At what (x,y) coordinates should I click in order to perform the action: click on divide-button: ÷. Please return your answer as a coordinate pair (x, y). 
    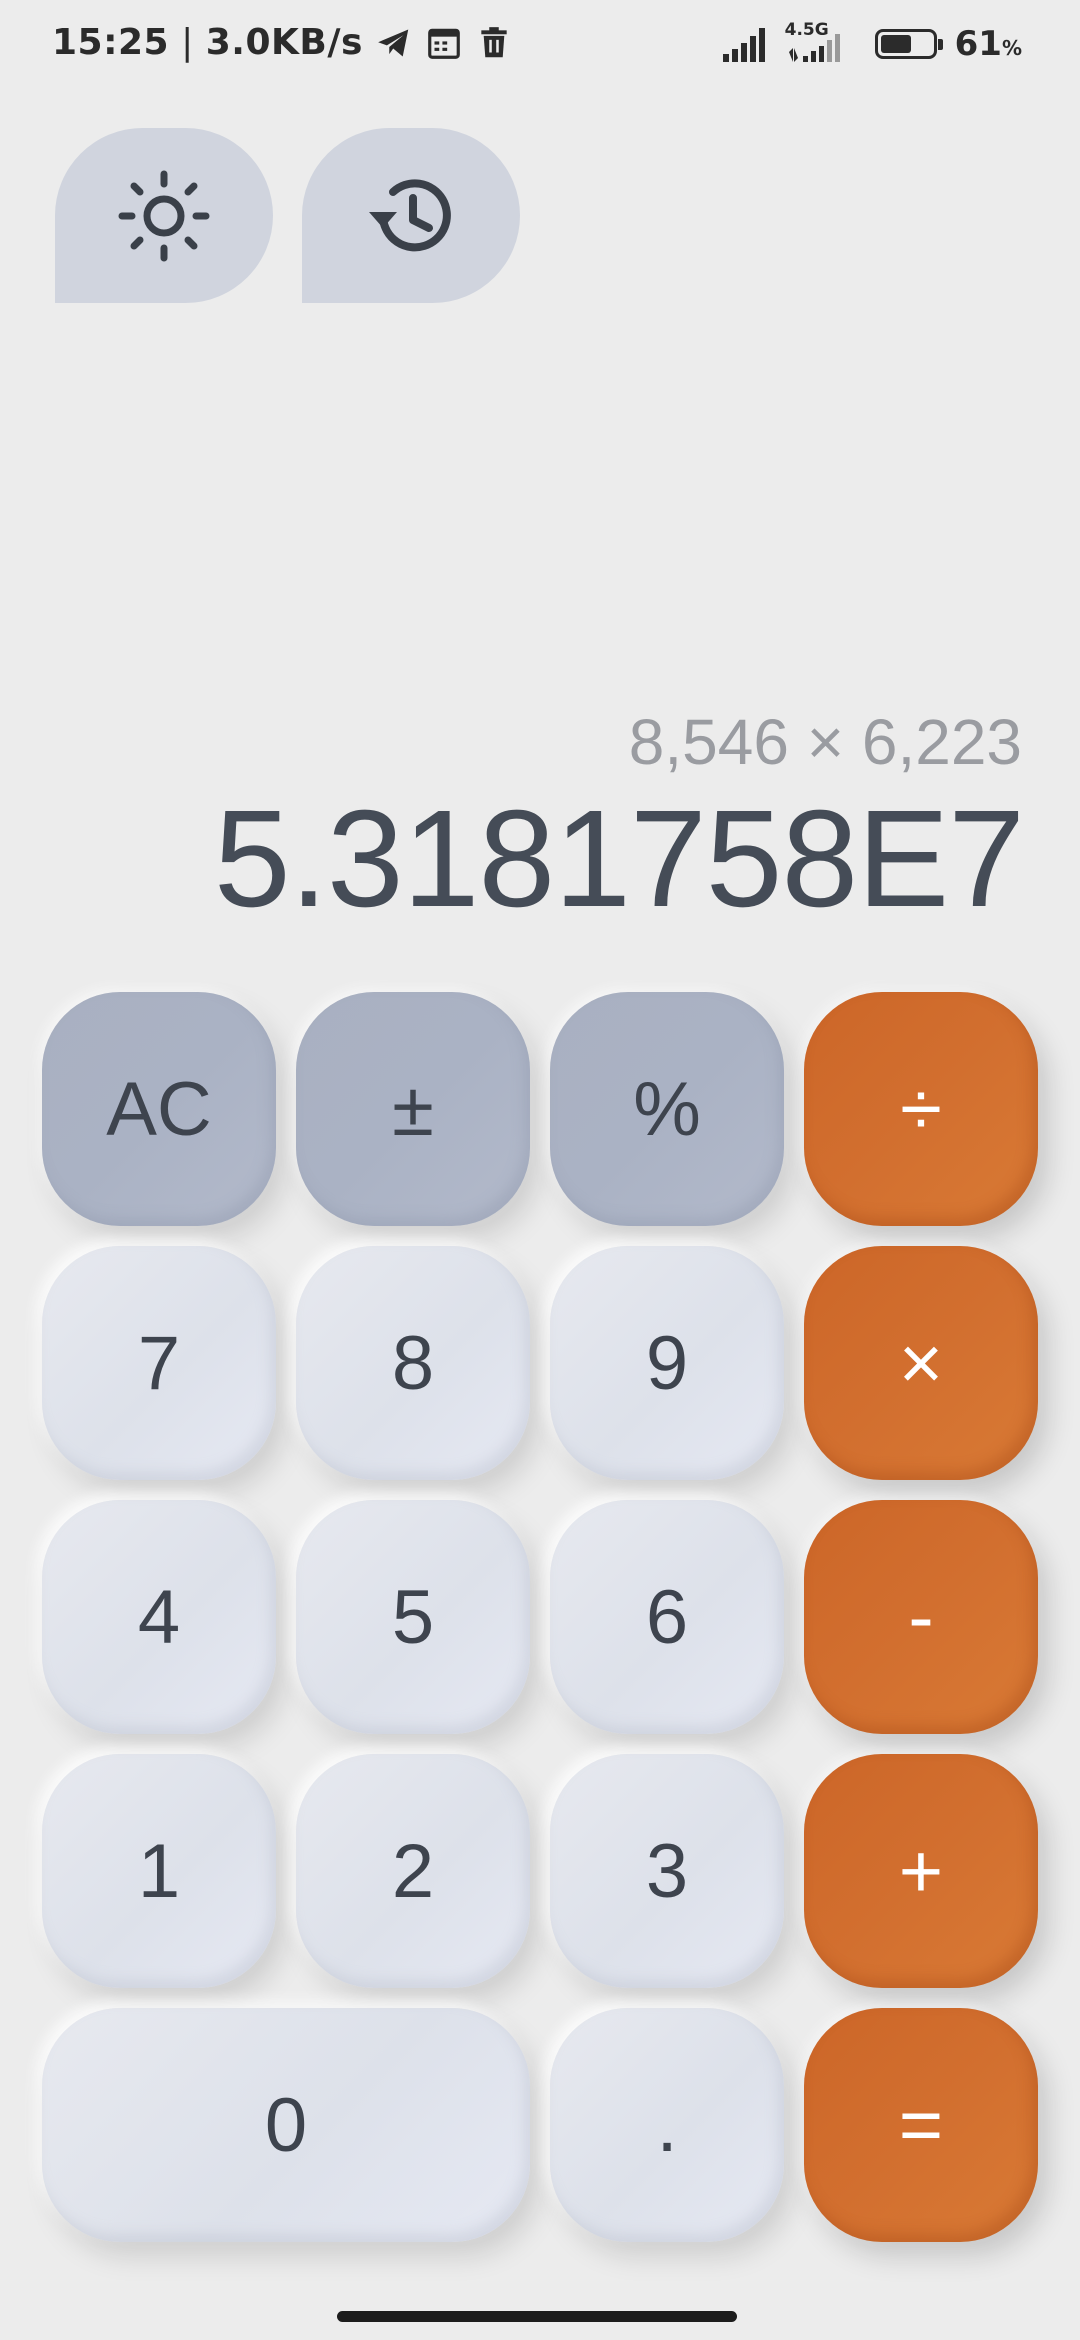
    Looking at the image, I should click on (921, 1109).